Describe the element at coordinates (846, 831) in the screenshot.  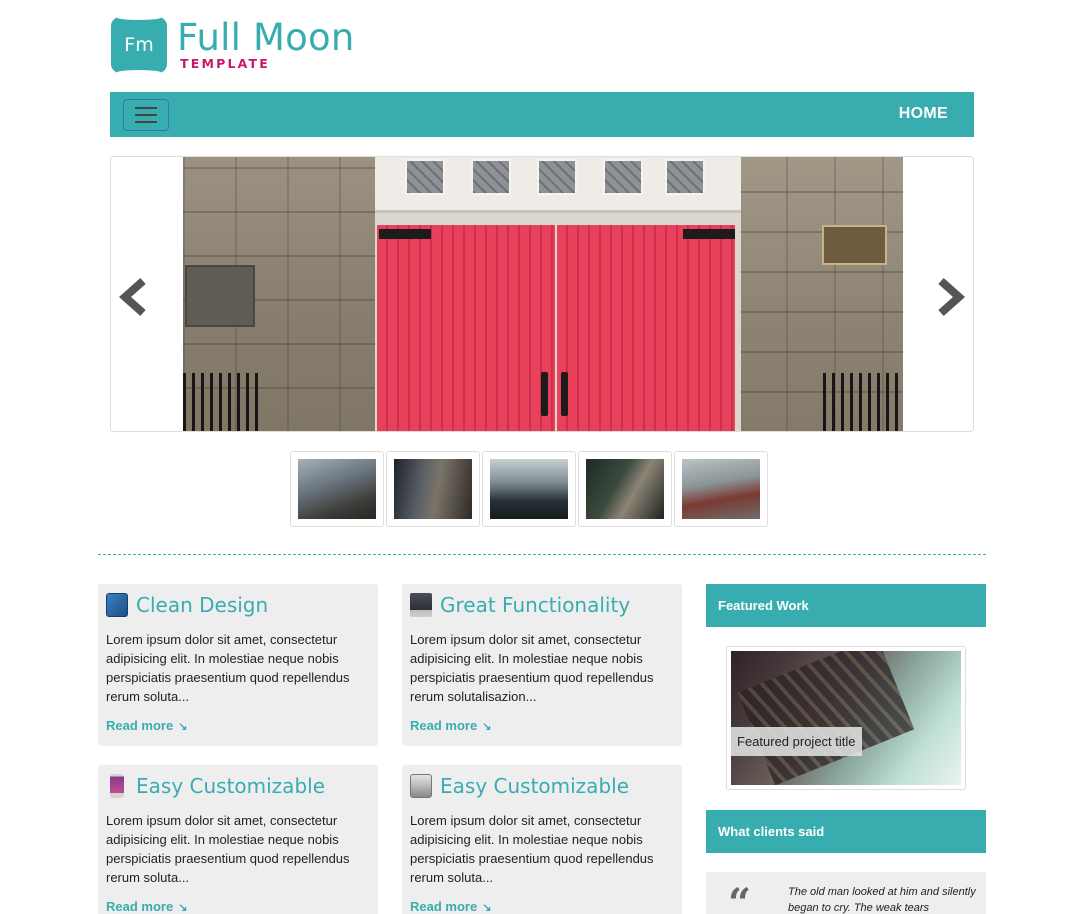
I see `clients-heading: What clients said` at that location.